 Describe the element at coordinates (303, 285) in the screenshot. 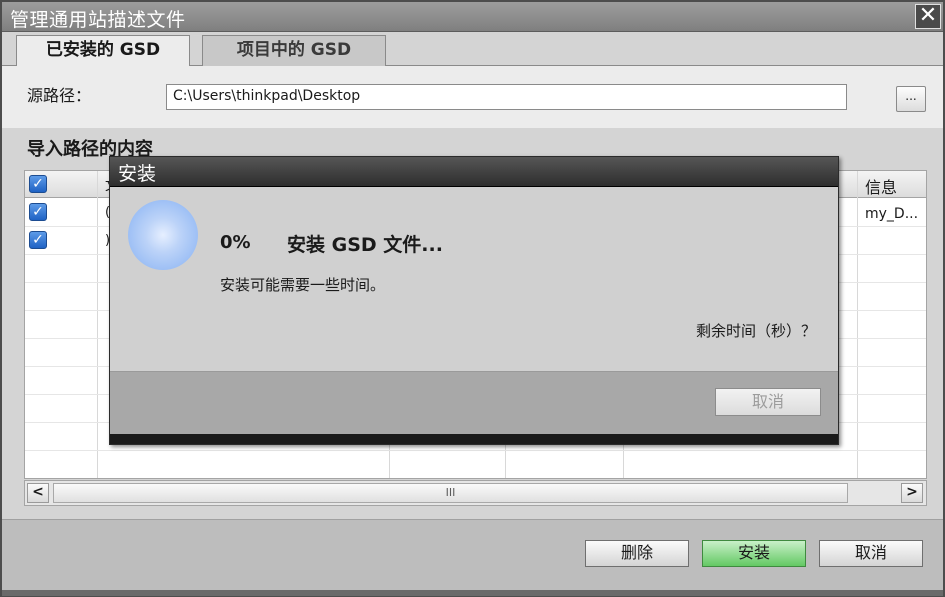

I see `install-note: 安装可能需要一些时间。` at that location.